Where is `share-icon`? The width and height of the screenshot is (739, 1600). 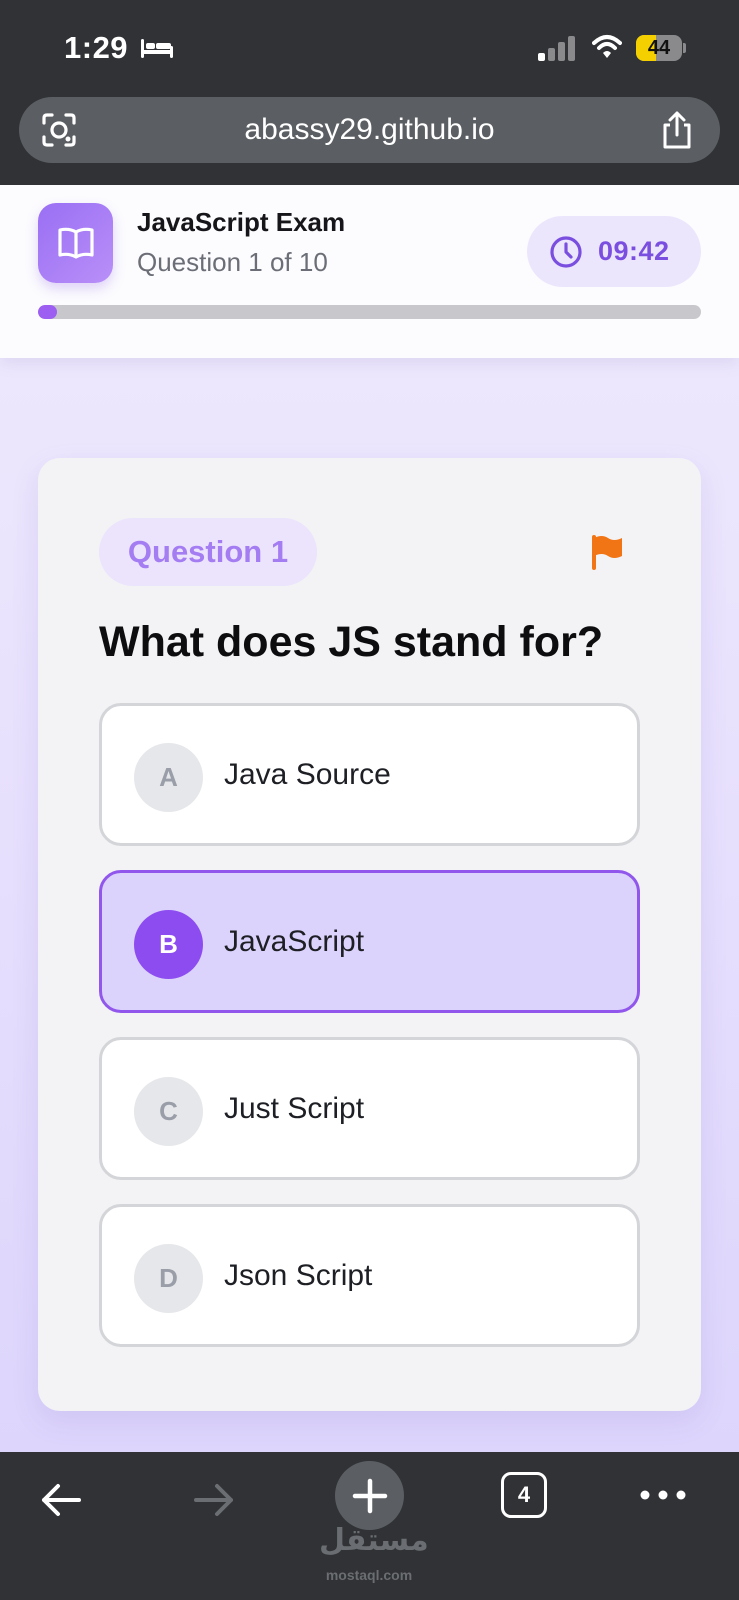
share-icon is located at coordinates (677, 130).